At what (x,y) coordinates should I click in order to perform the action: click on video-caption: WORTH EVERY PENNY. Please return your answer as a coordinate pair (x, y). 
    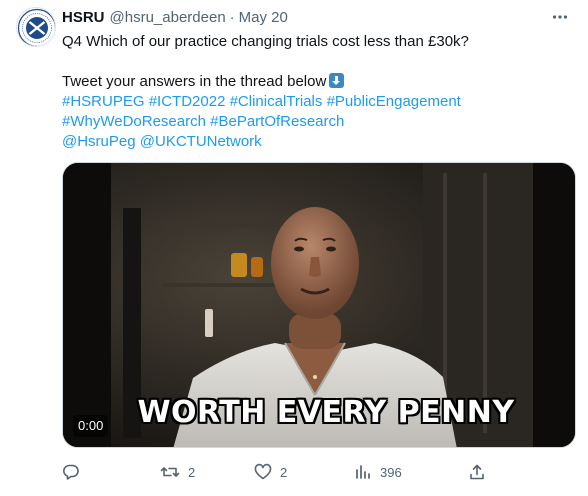
    Looking at the image, I should click on (326, 412).